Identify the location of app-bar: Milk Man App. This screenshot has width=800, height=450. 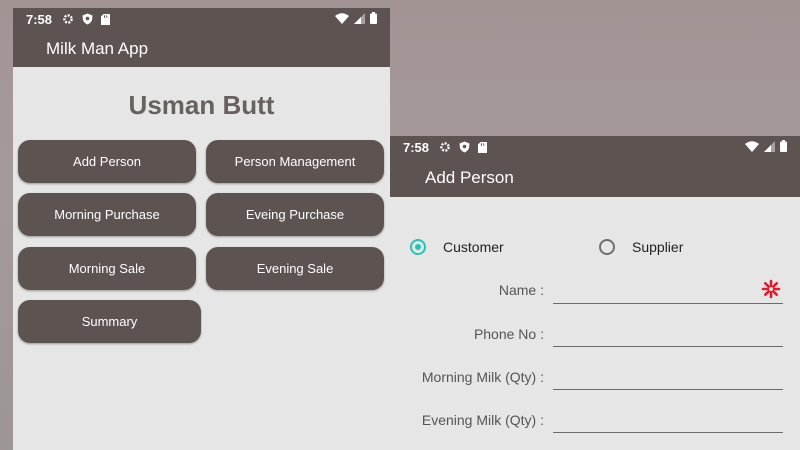
(201, 48).